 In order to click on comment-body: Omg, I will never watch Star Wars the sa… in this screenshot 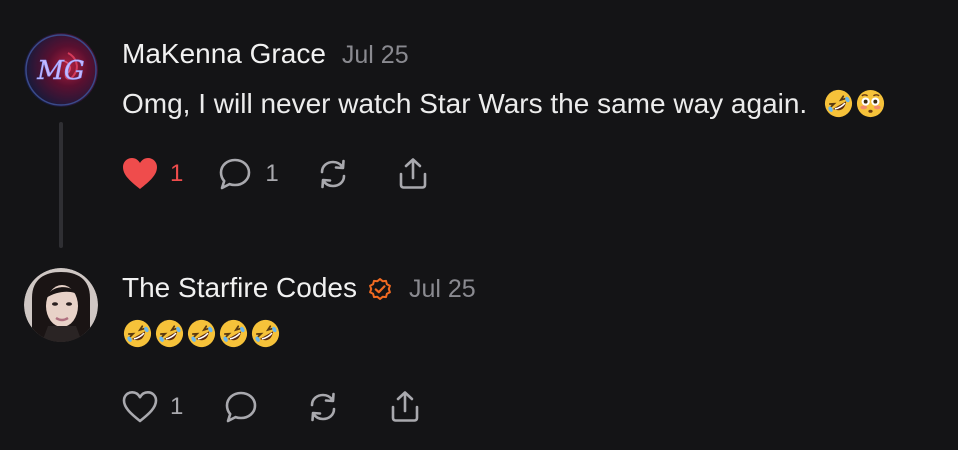, I will do `click(504, 104)`.